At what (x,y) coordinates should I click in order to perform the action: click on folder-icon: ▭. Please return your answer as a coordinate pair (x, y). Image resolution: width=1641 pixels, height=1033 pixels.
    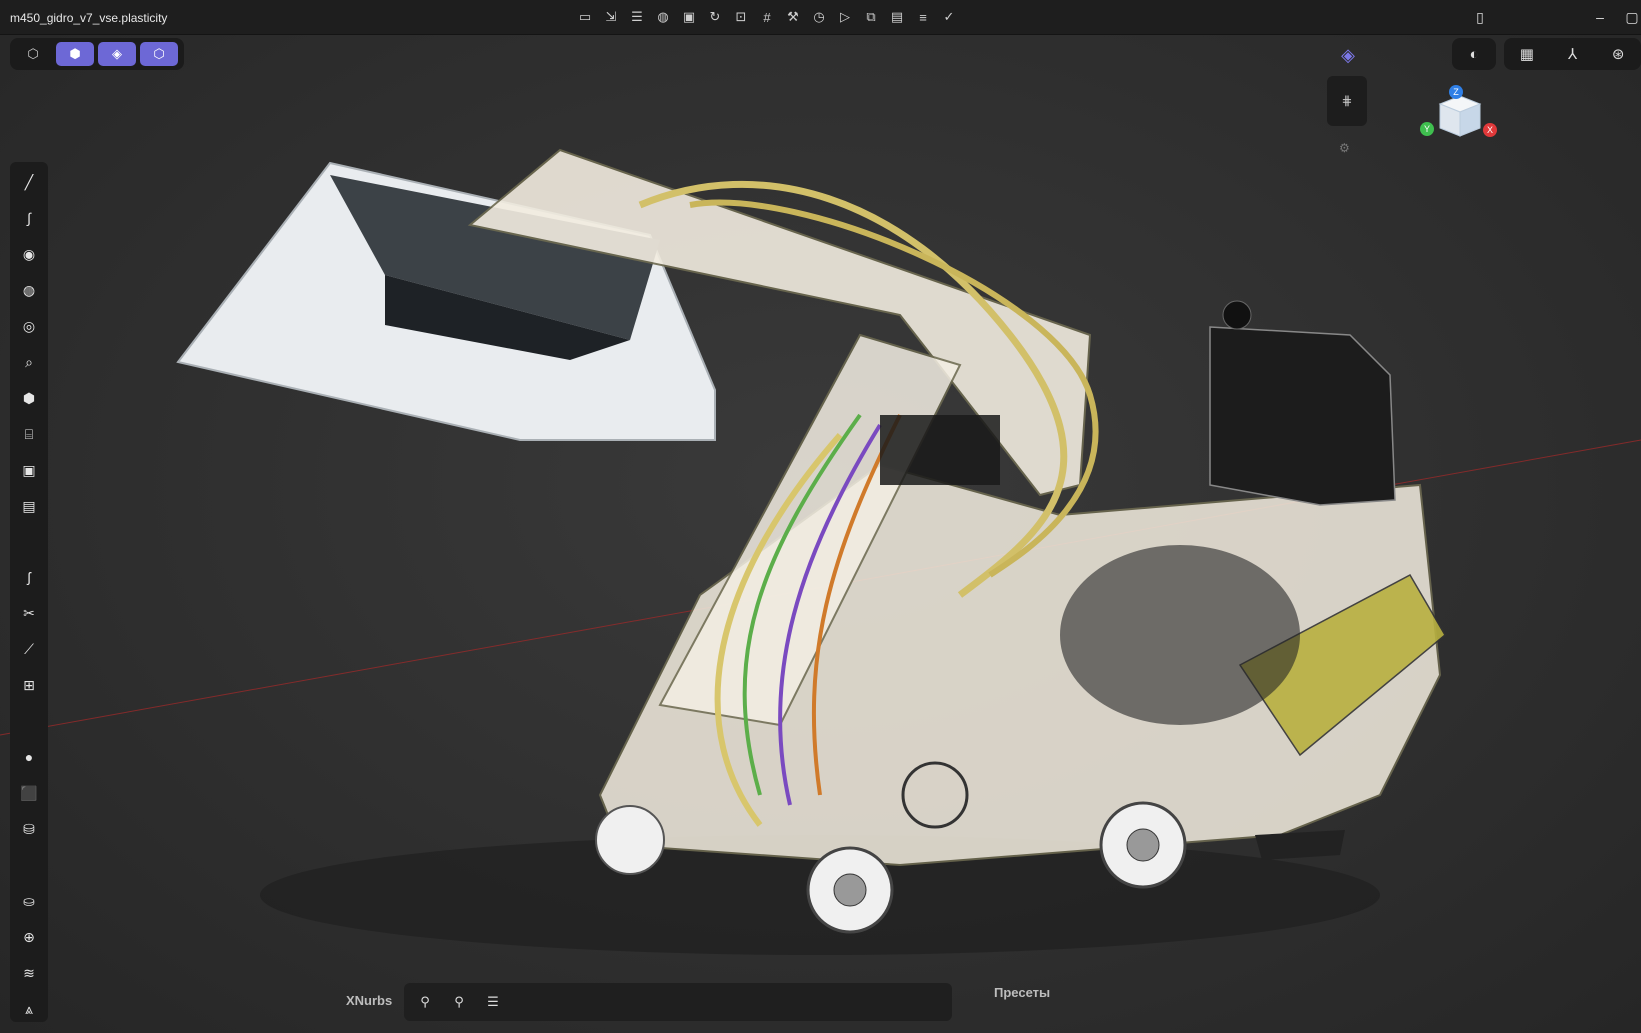
    Looking at the image, I should click on (585, 17).